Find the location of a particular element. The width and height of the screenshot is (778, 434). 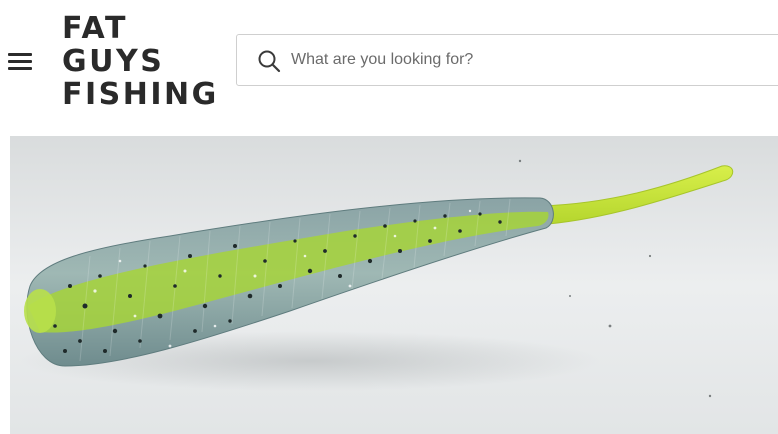

search-input is located at coordinates (511, 60).